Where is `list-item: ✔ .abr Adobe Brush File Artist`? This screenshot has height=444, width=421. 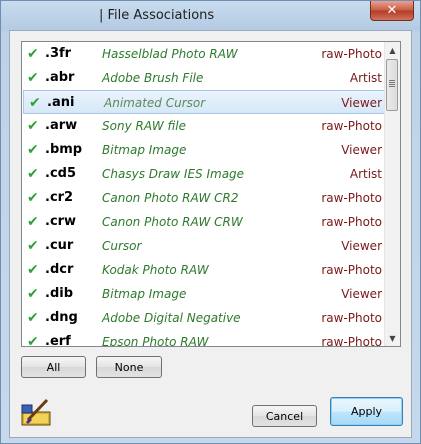 list-item: ✔ .abr Adobe Brush File Artist is located at coordinates (203, 78).